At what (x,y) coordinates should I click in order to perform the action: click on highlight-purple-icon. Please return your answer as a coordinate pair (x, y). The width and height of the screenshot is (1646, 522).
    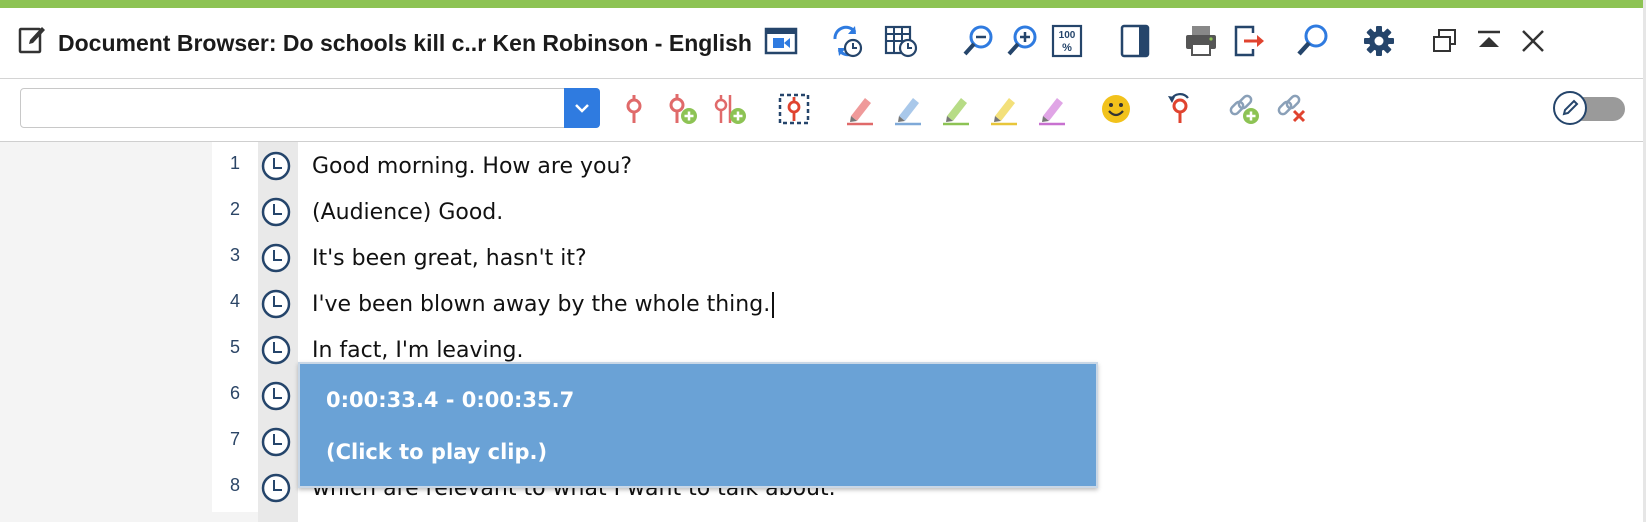
    Looking at the image, I should click on (1052, 109).